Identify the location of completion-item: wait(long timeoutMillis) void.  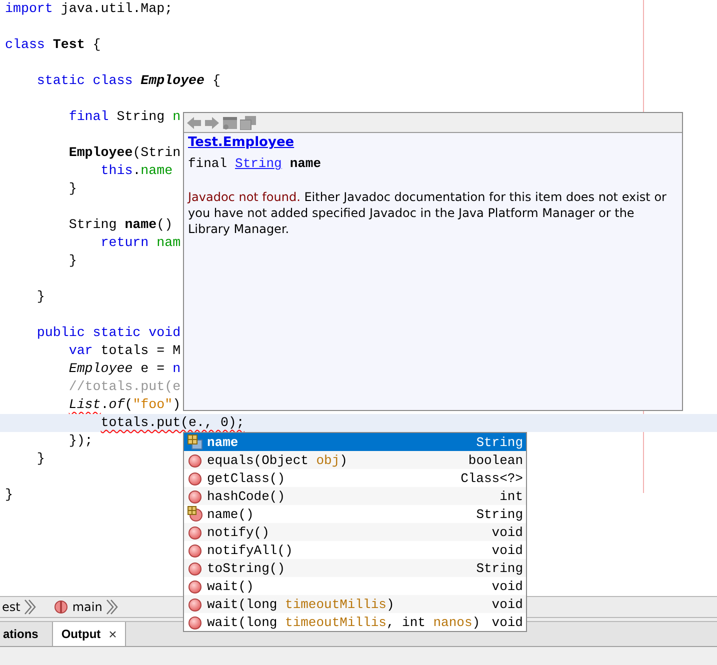
(355, 604).